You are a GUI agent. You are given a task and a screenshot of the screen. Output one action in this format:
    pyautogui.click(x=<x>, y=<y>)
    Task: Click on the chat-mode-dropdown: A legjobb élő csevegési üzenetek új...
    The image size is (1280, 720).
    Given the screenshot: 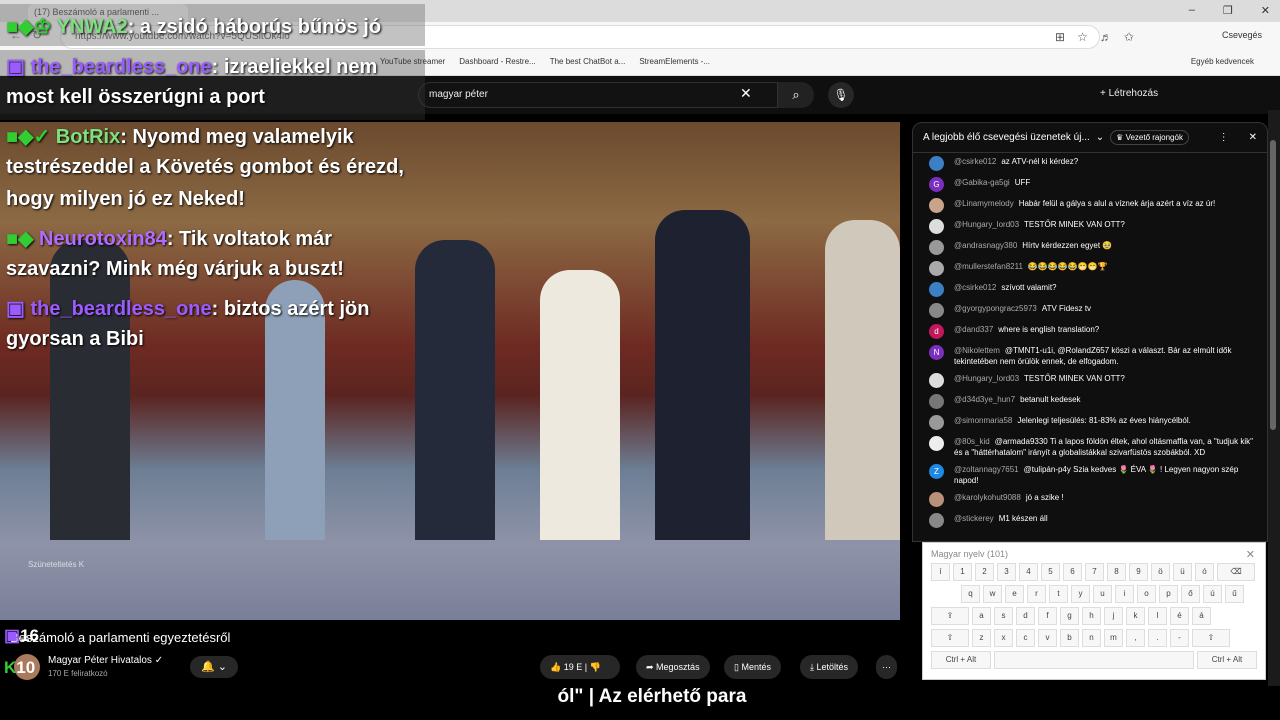 What is the action you would take?
    pyautogui.click(x=1006, y=137)
    